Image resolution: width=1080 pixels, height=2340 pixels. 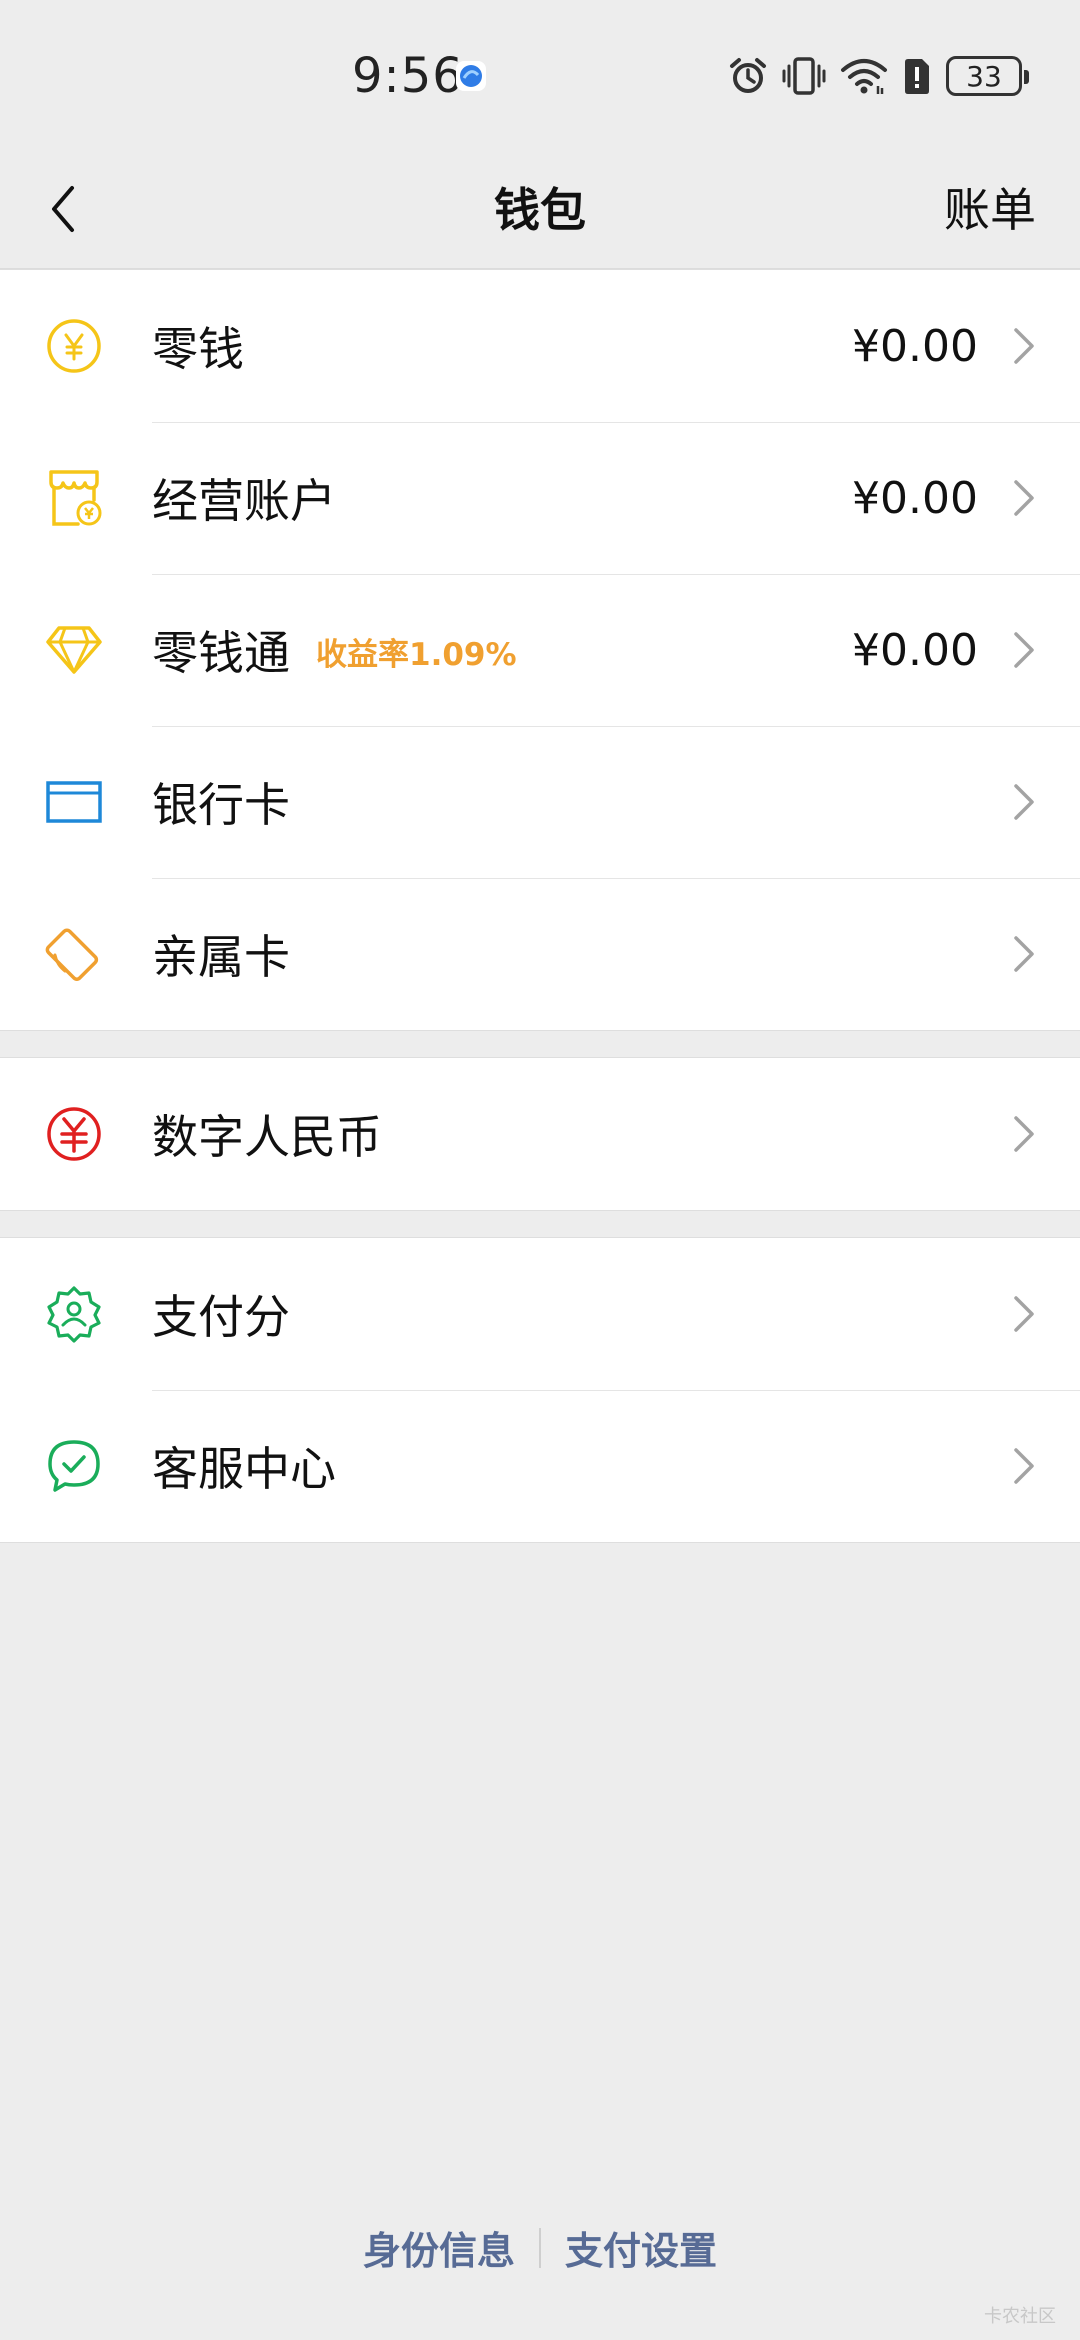 I want to click on status-icons: 33, so click(x=878, y=76).